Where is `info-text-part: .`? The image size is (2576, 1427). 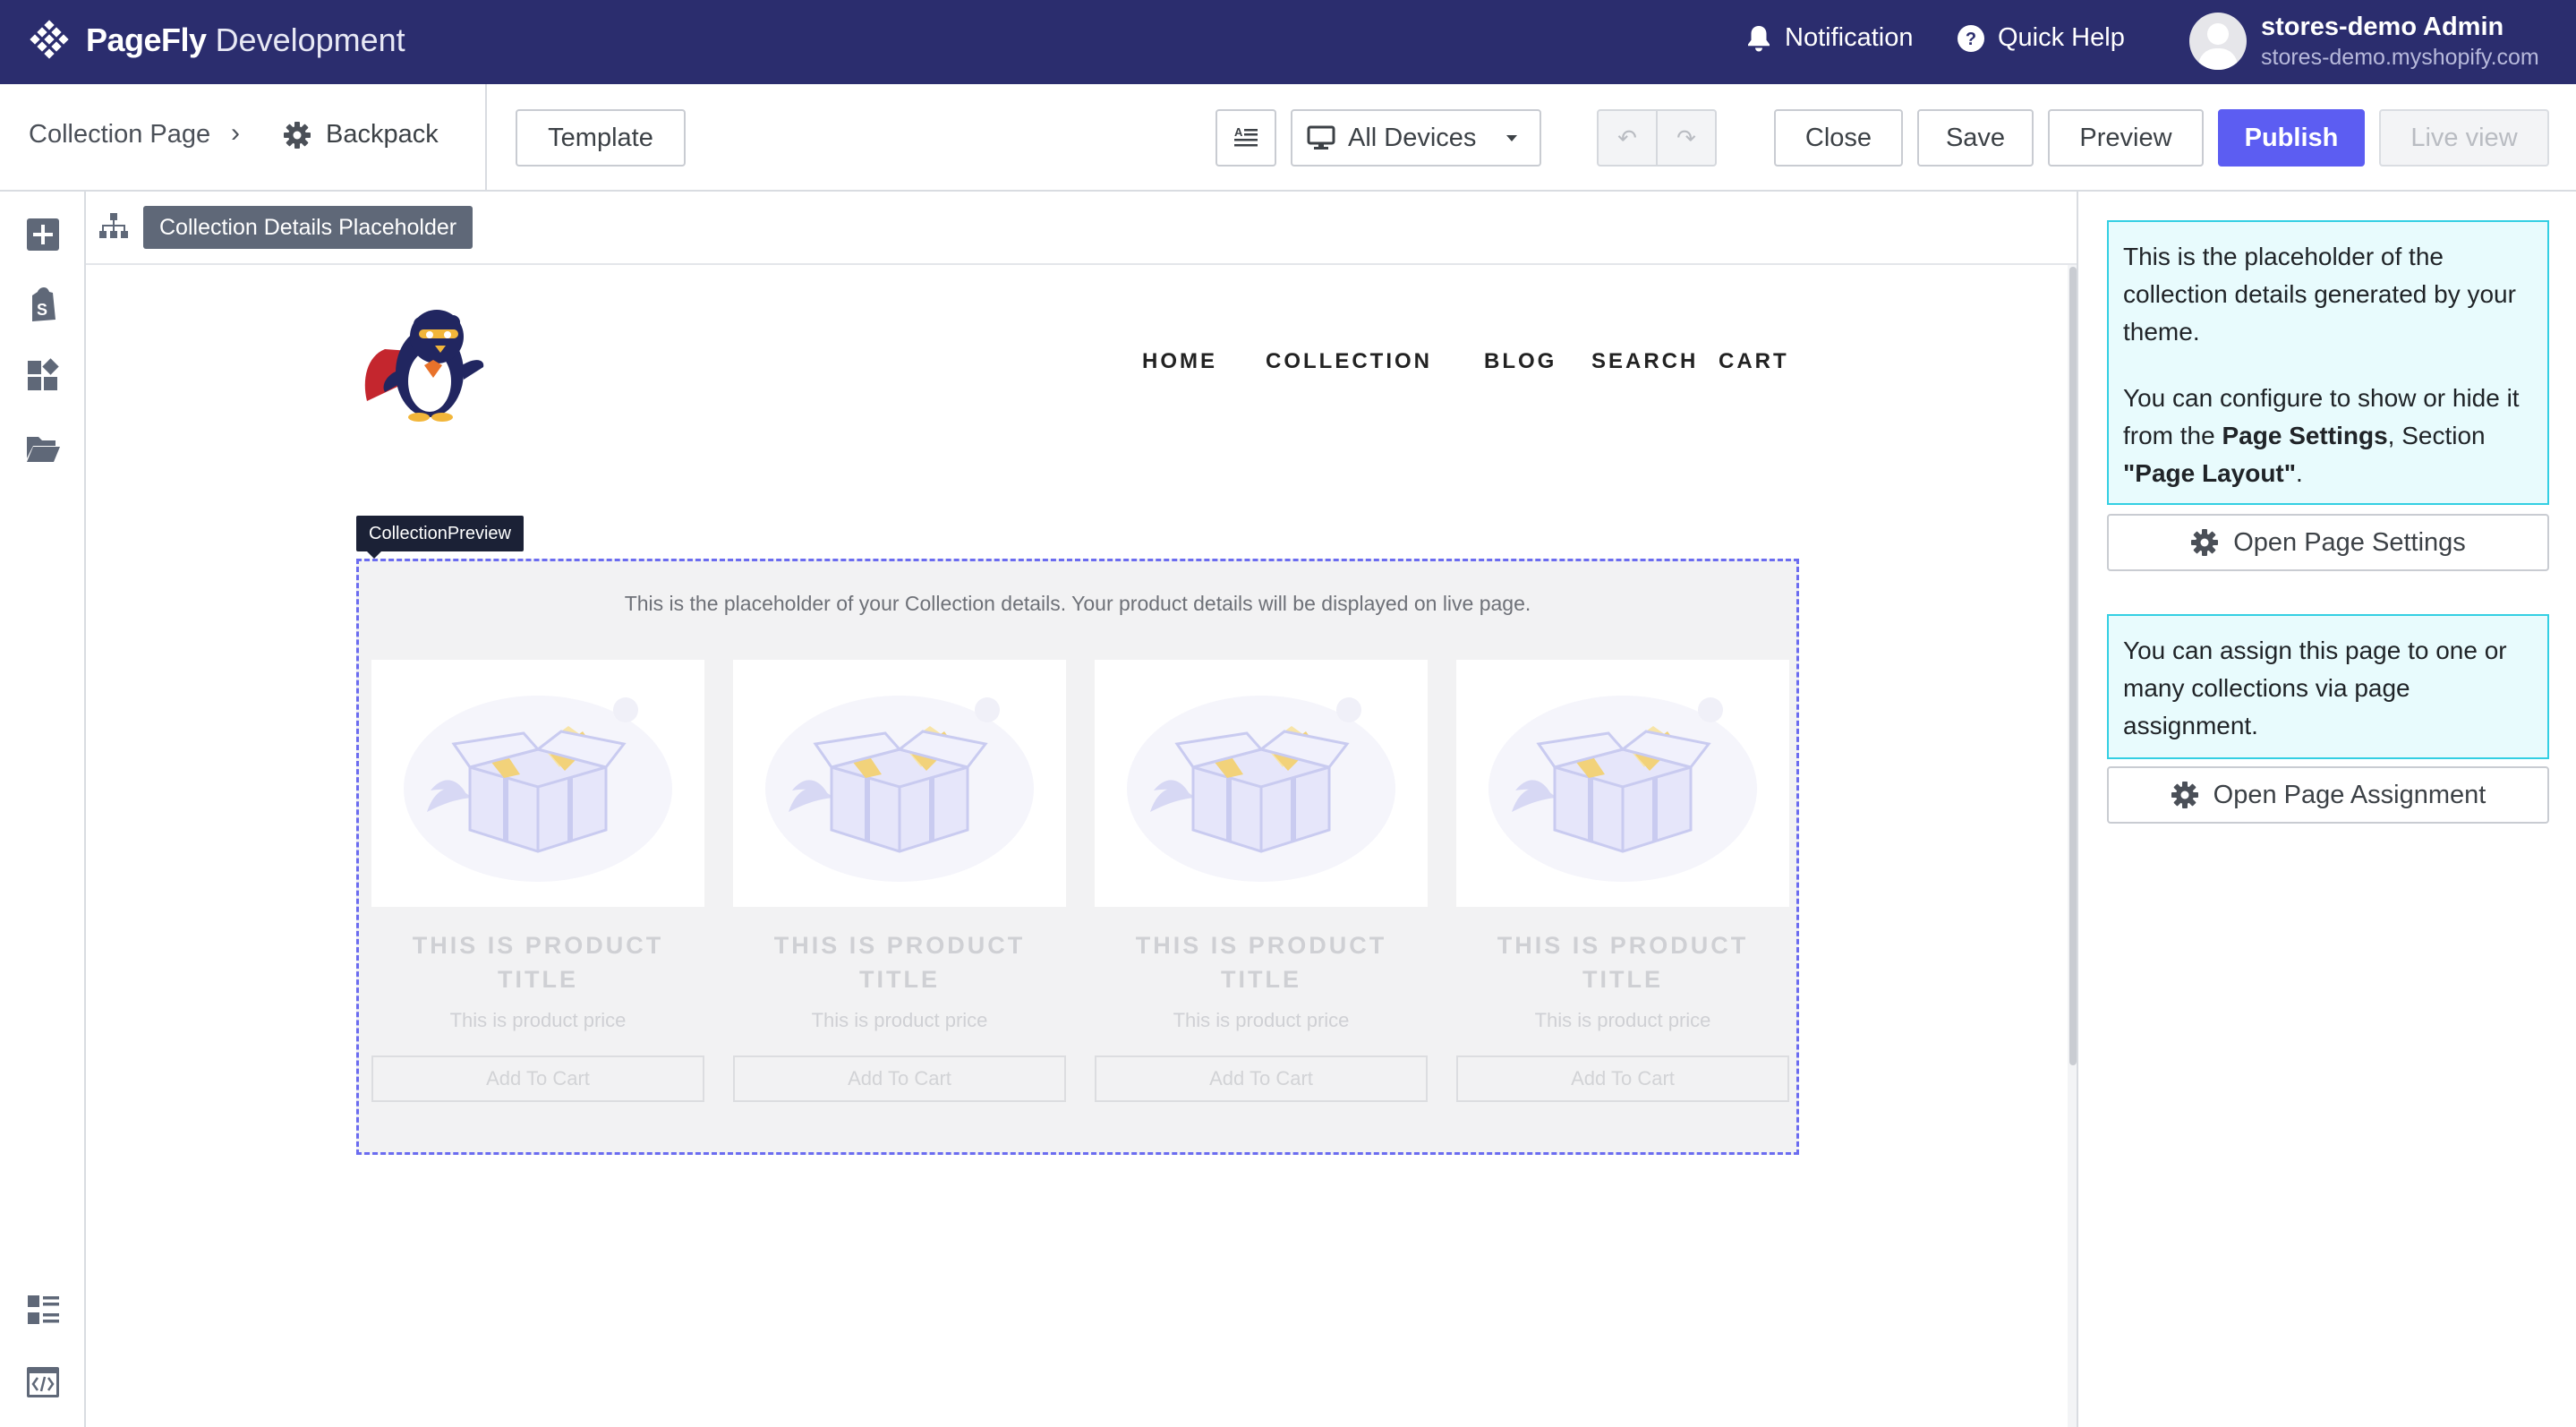 info-text-part: . is located at coordinates (2299, 473).